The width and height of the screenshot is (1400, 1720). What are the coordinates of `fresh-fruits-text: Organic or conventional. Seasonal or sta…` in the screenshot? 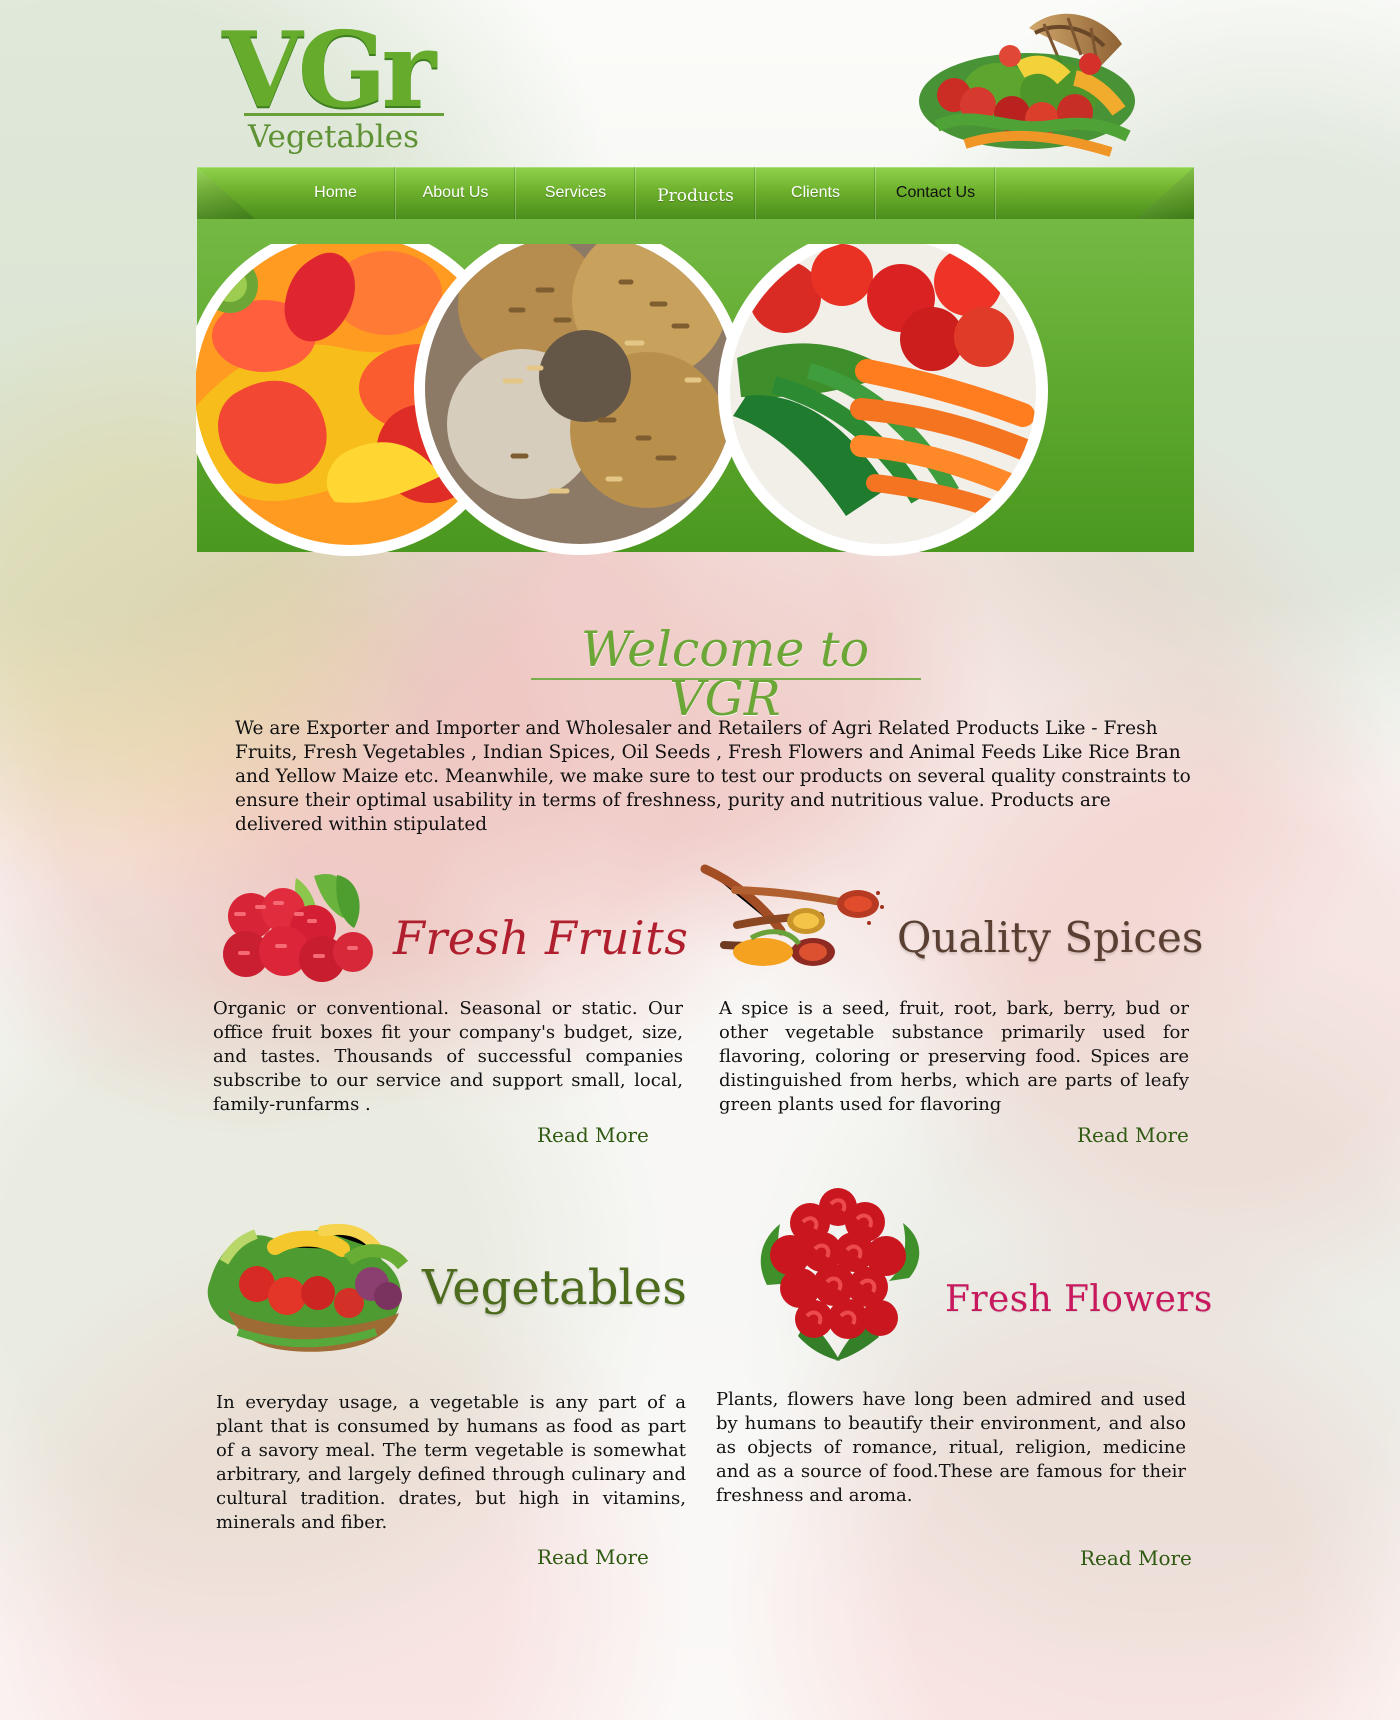 It's located at (448, 1056).